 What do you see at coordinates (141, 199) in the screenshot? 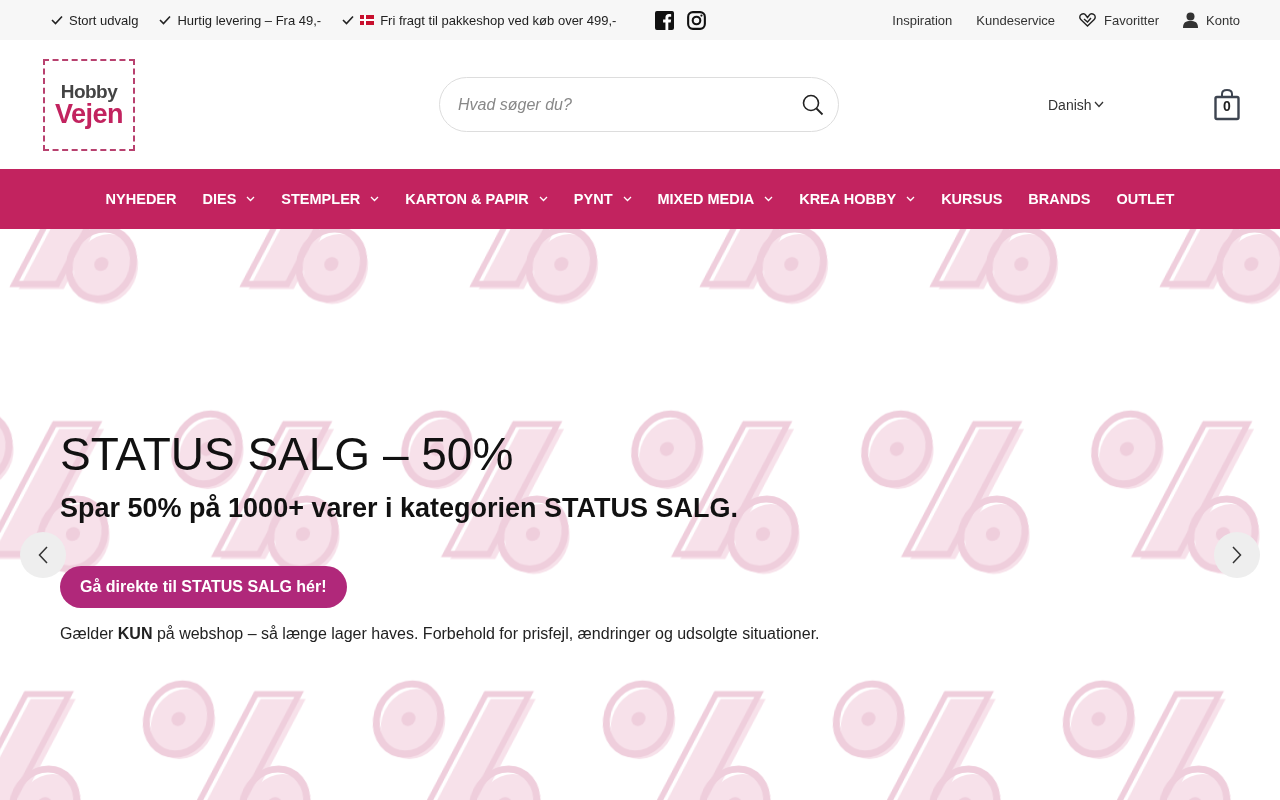
I see `nav-item: NYHEDER` at bounding box center [141, 199].